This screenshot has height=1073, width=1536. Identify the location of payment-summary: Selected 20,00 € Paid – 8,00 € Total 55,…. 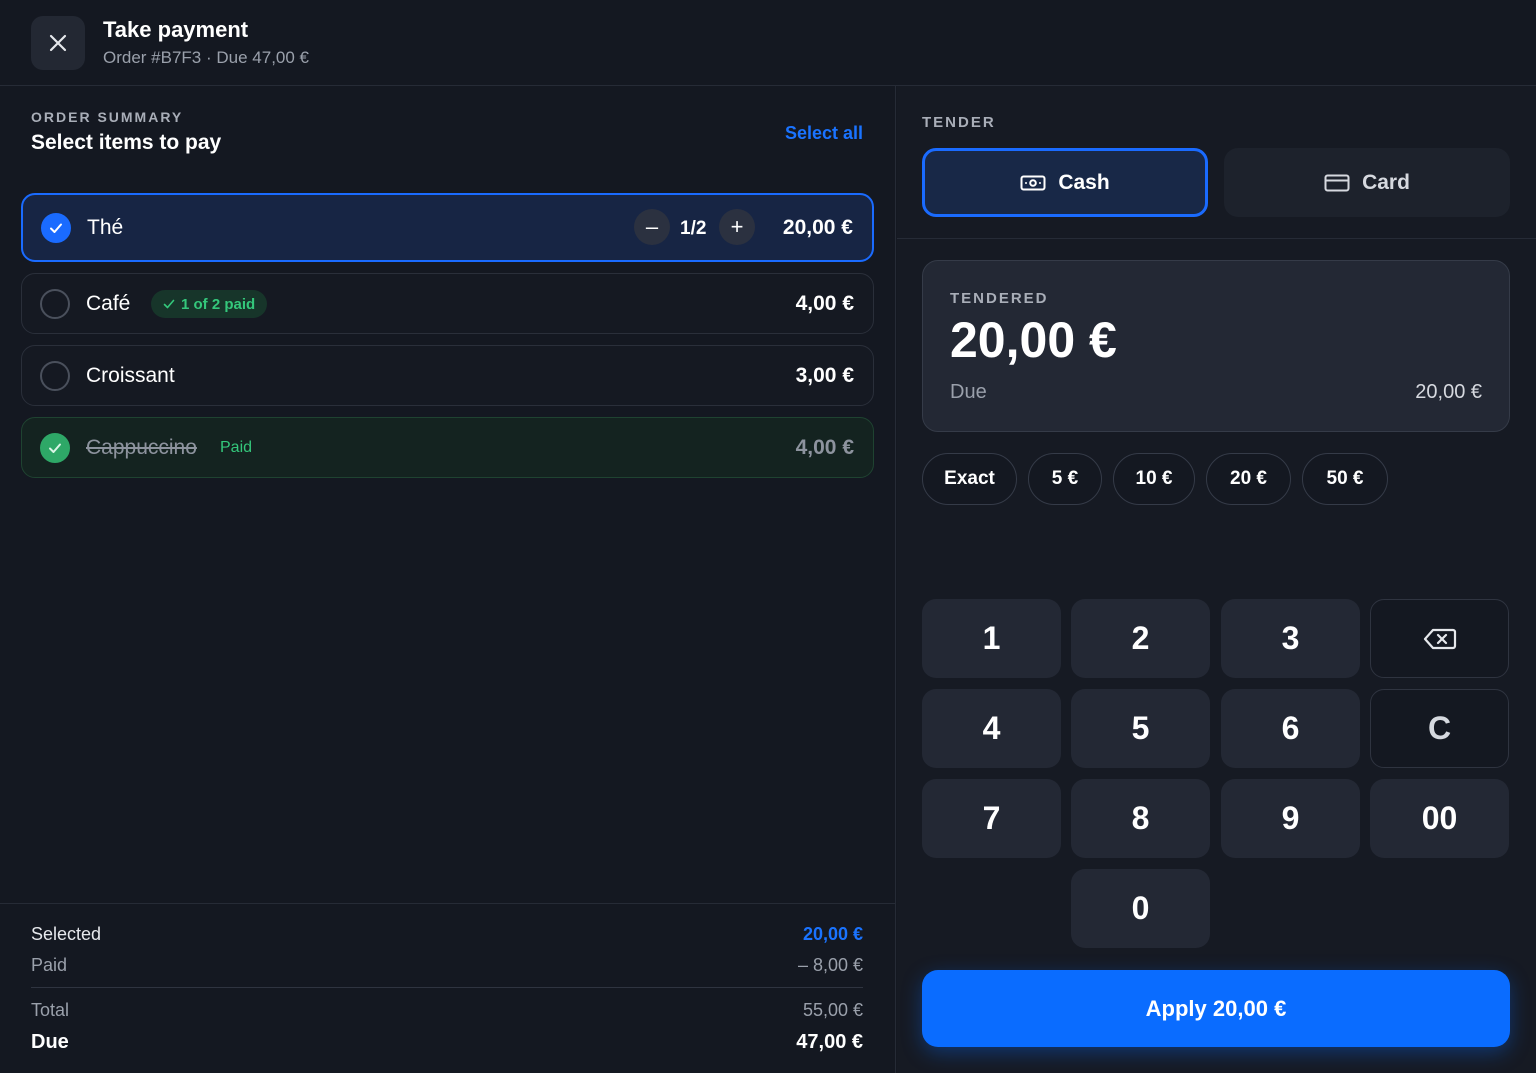
(447, 988).